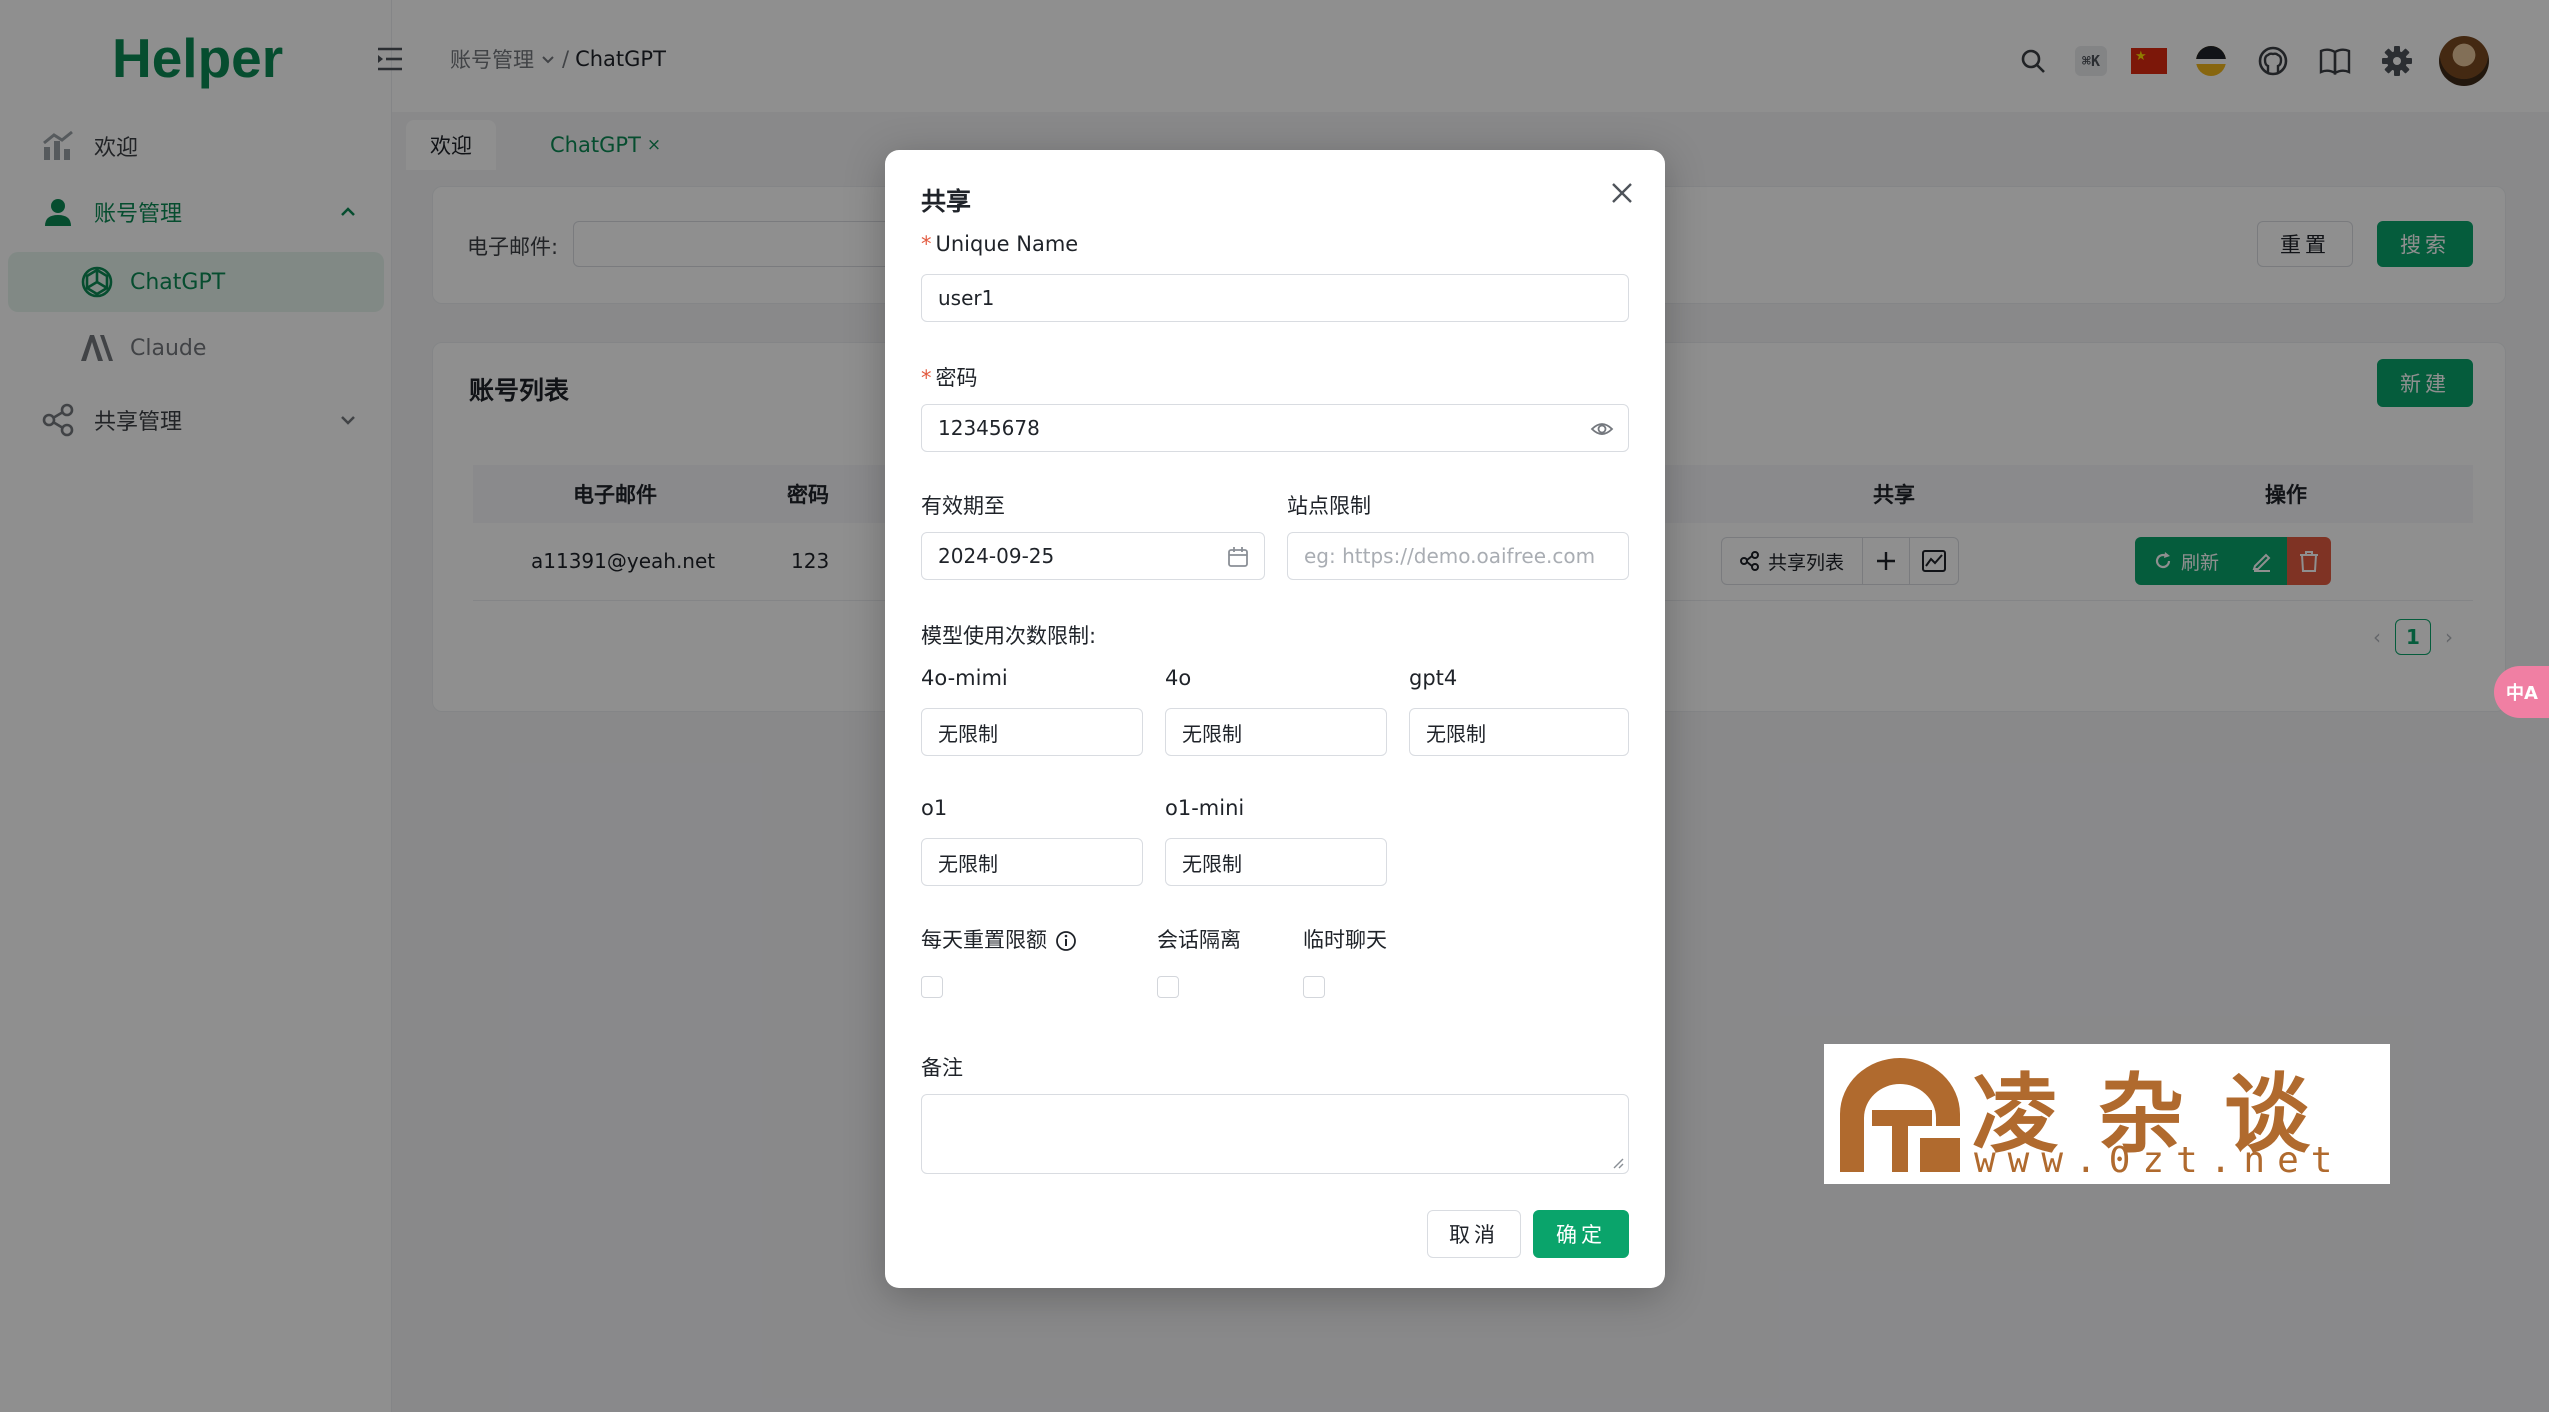 This screenshot has height=1412, width=2549. Describe the element at coordinates (1618, 1163) in the screenshot. I see `resize-handle-icon` at that location.